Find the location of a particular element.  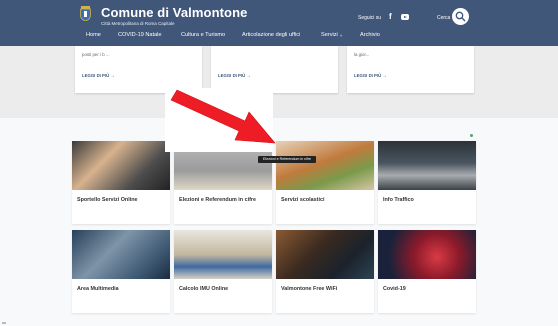

nav-item-articolazione-uffici: Articolazione degli uffici is located at coordinates (271, 35).